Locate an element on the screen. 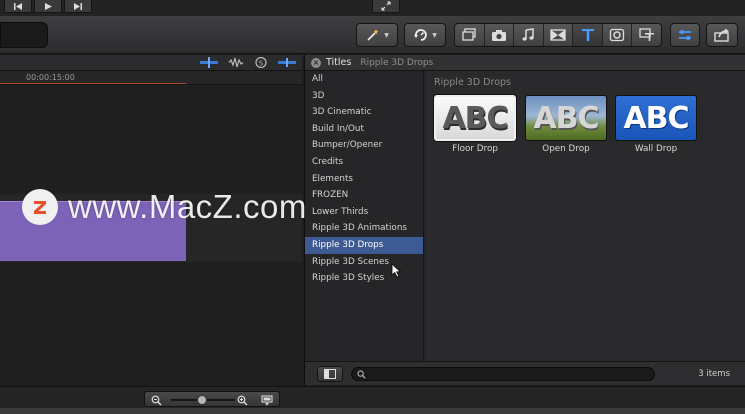  camera-import-button is located at coordinates (500, 35).